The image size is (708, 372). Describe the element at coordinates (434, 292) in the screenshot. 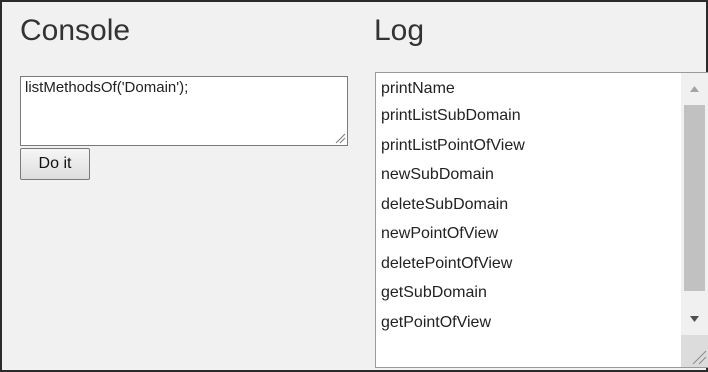

I see `log-item: getSubDomain` at that location.